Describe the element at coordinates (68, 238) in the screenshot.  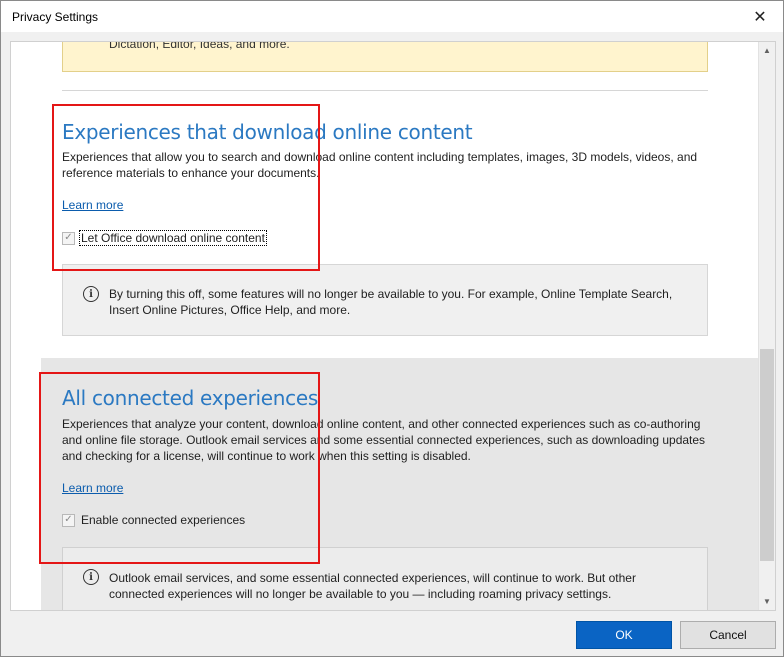
I see `download-online-content-checkbox: ✓` at that location.